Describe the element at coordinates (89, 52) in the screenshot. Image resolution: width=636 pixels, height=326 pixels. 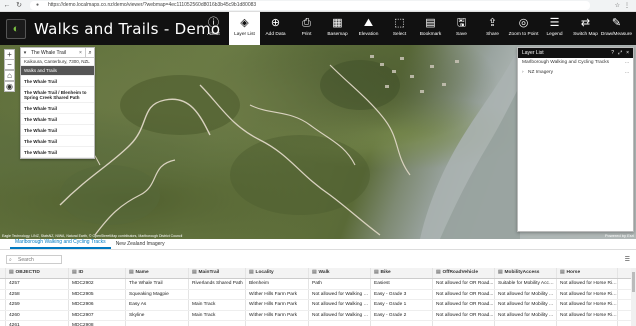
I see `search-button: ⌕` at that location.